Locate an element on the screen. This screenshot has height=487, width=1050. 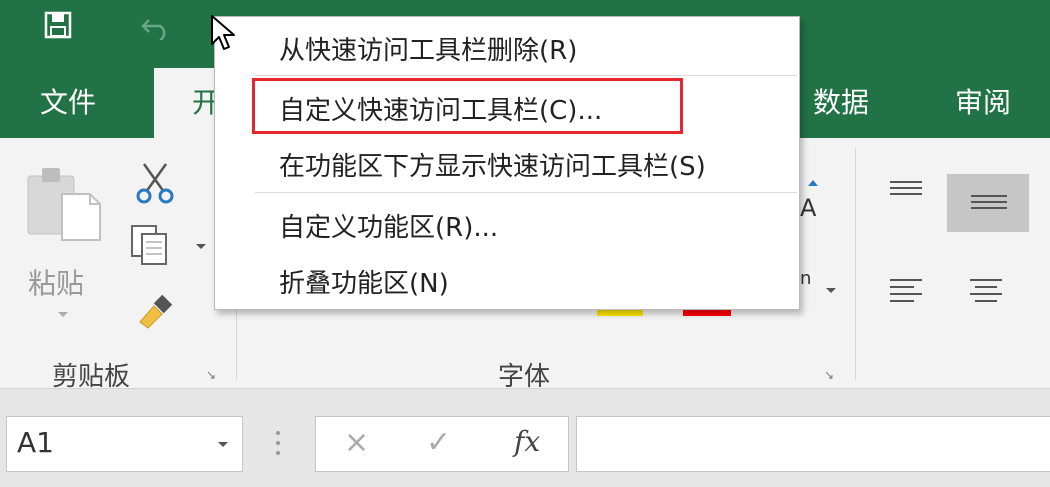
align-middle-button is located at coordinates (988, 203).